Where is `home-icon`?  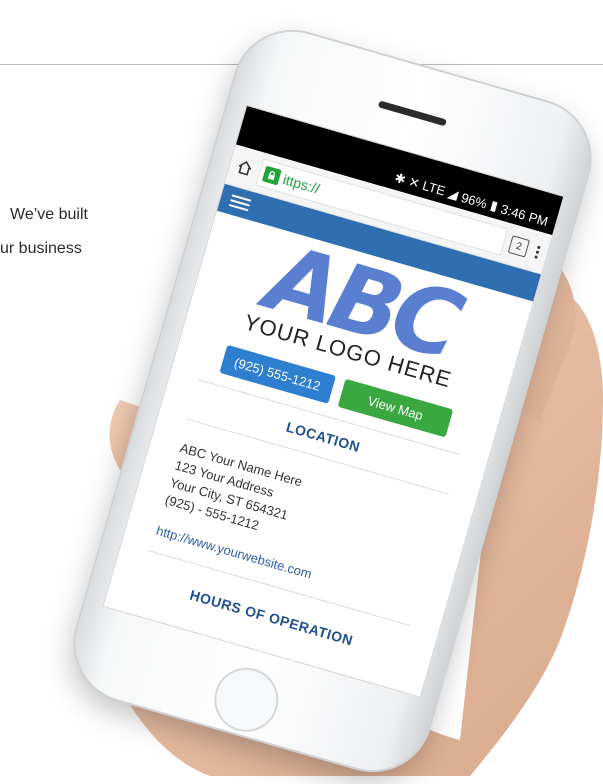
home-icon is located at coordinates (245, 168).